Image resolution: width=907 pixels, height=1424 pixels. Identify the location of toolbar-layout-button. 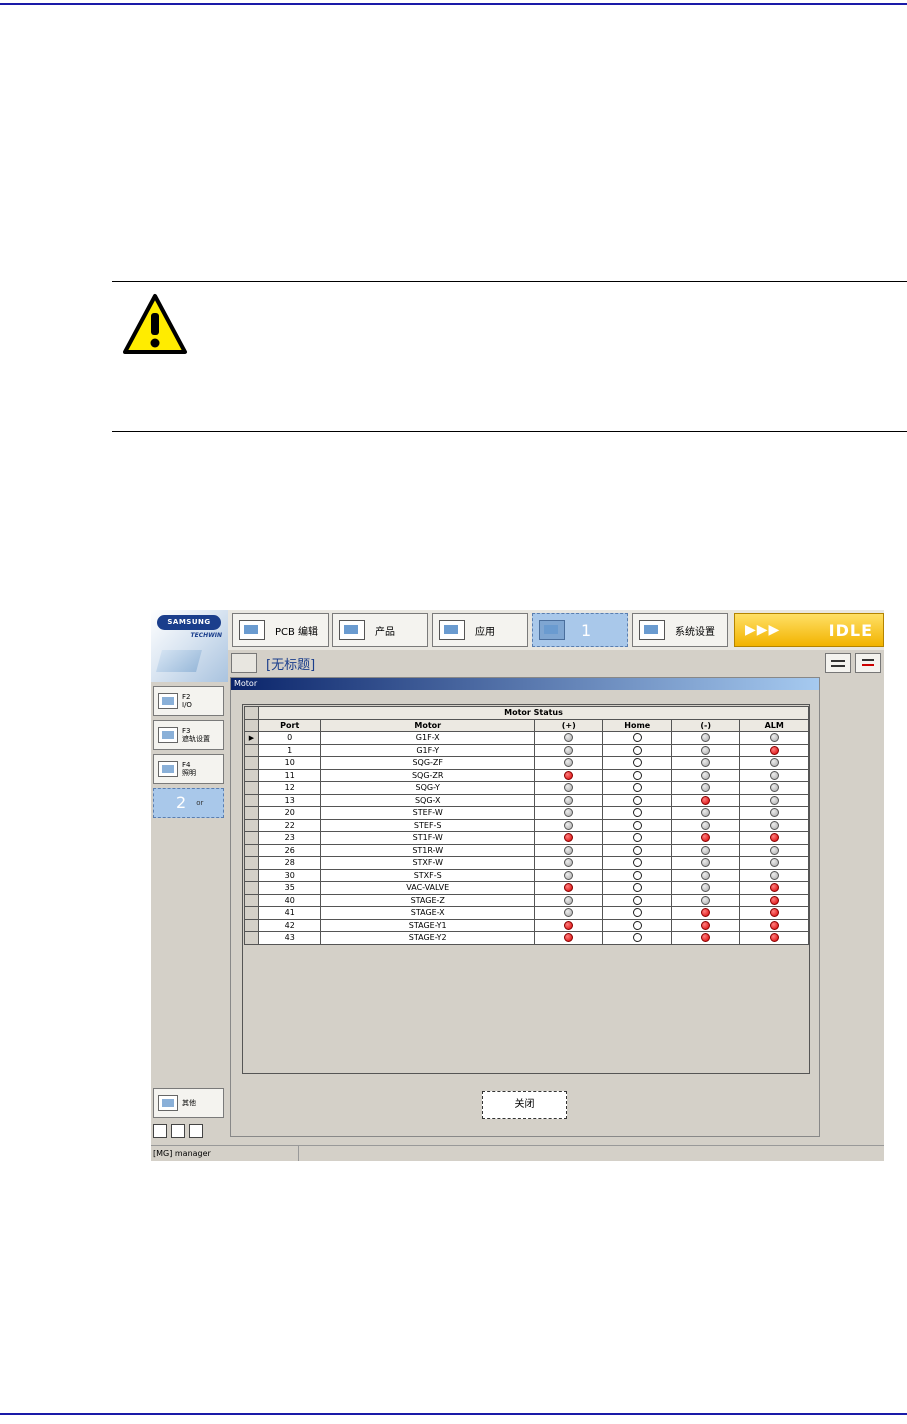
(868, 663).